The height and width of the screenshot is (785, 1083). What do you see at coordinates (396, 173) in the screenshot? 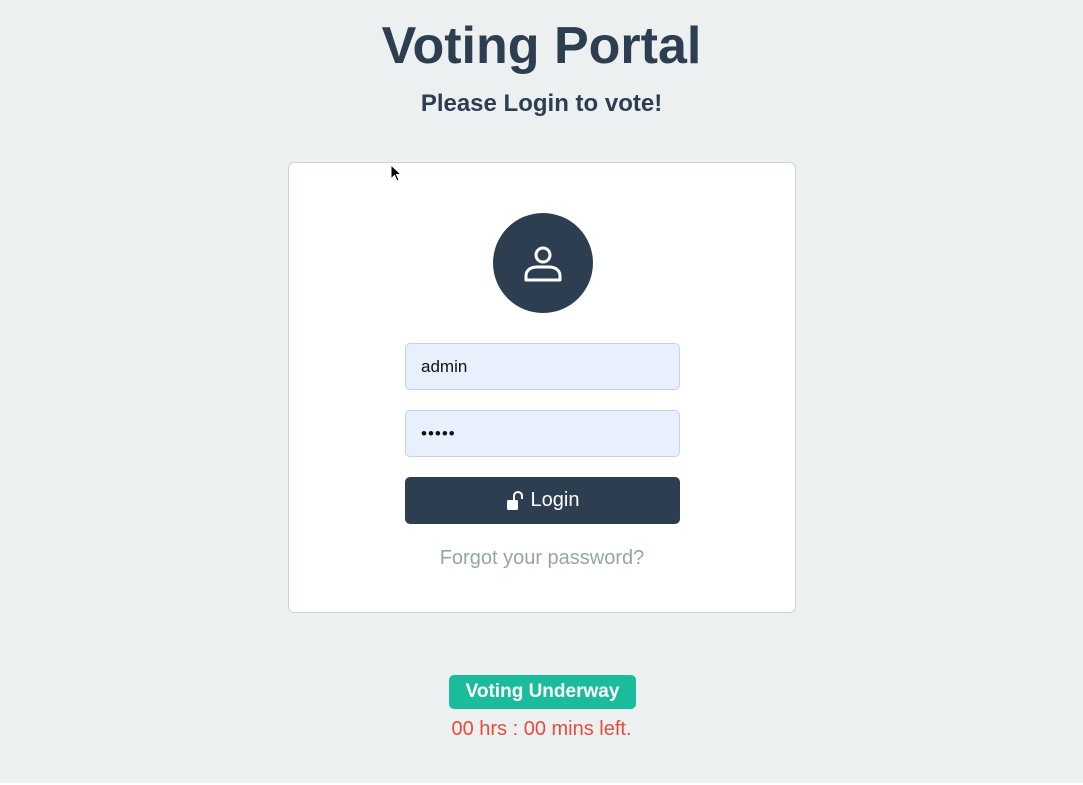
I see `mouse-pointer-icon` at bounding box center [396, 173].